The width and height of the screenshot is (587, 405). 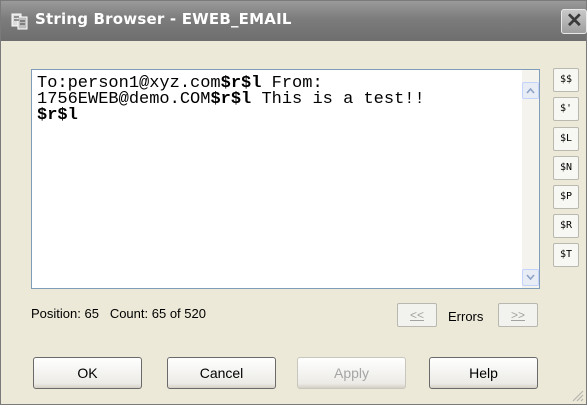 I want to click on code-button-newline: $N, so click(x=566, y=168).